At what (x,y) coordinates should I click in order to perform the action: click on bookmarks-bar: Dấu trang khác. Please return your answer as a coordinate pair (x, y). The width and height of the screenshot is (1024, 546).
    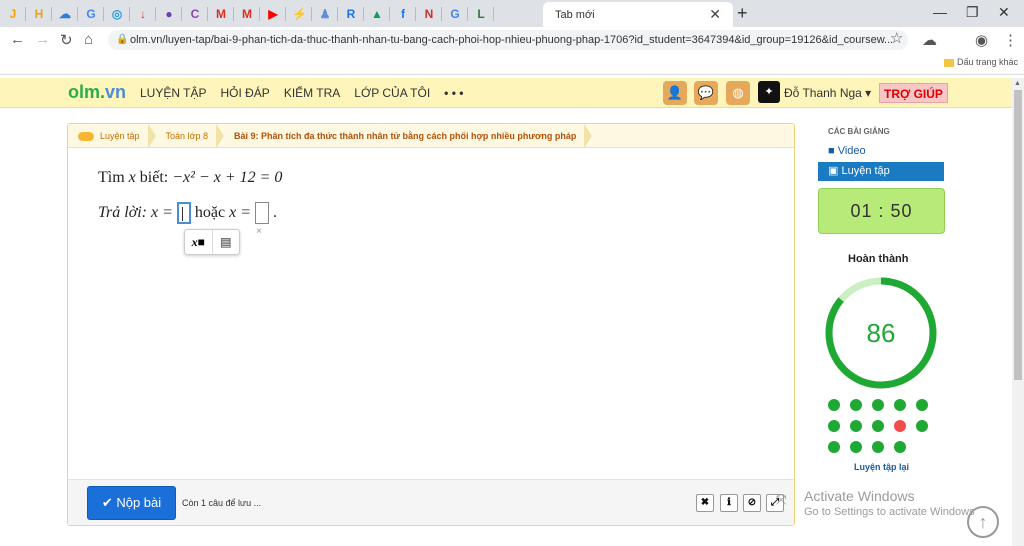
    Looking at the image, I should click on (512, 64).